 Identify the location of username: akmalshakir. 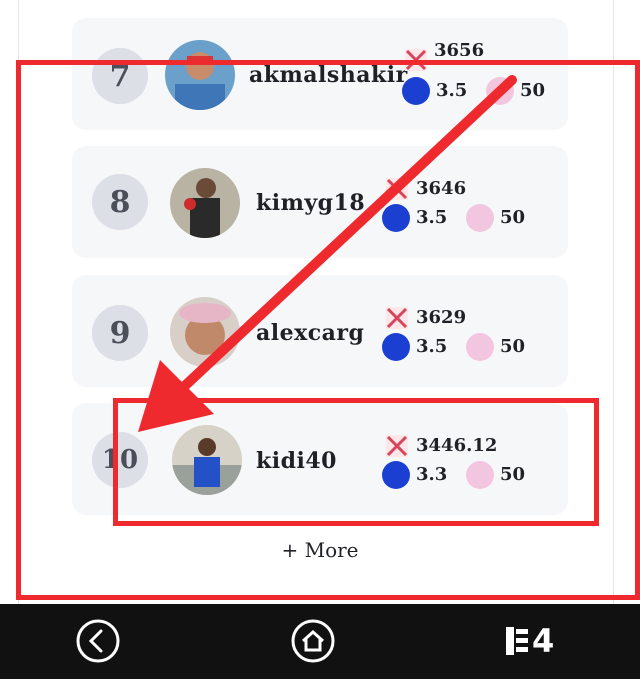
(328, 75).